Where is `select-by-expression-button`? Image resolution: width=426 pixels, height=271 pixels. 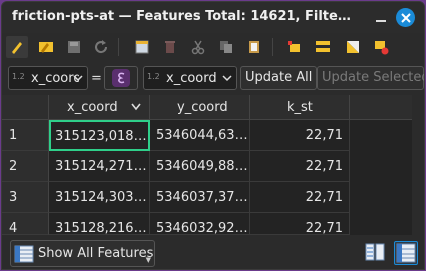 select-by-expression-button is located at coordinates (295, 47).